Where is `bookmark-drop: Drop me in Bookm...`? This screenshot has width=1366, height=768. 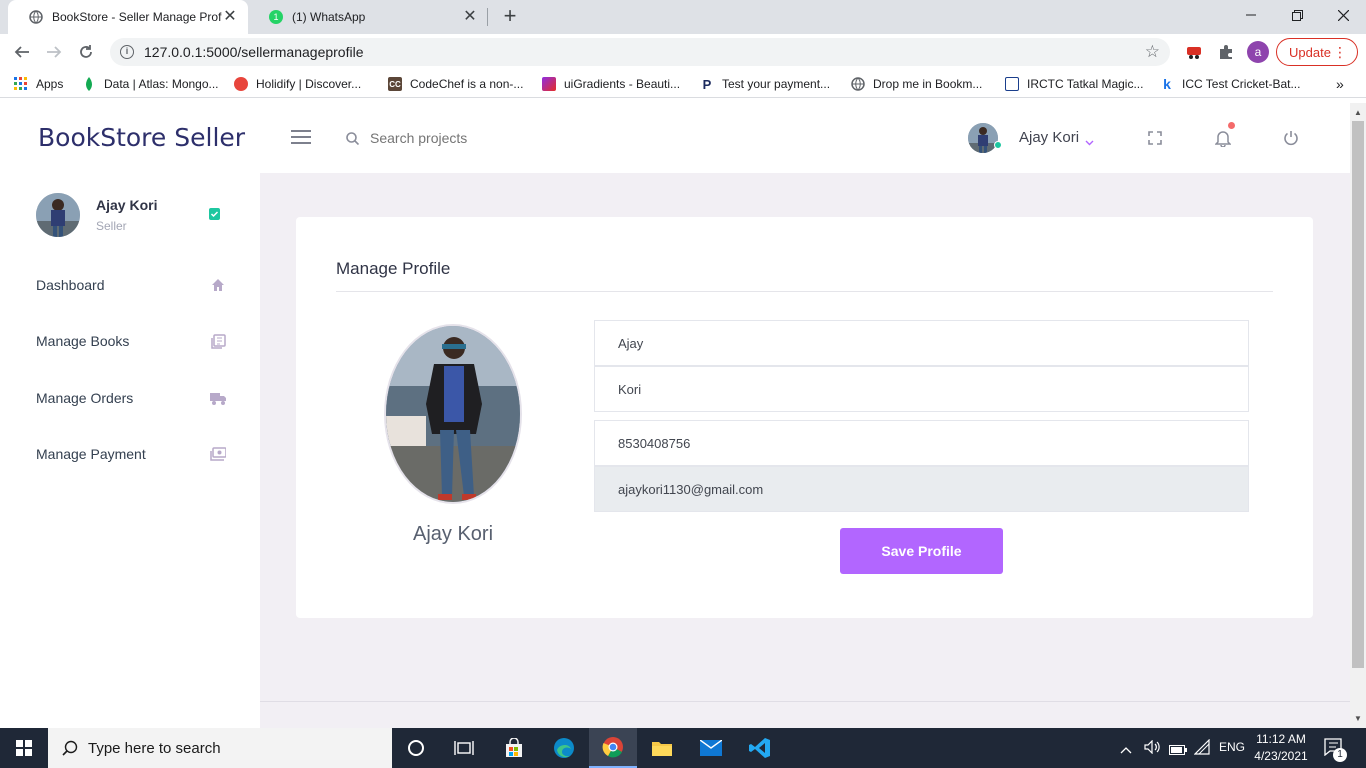
bookmark-drop: Drop me in Bookm... is located at coordinates (916, 84).